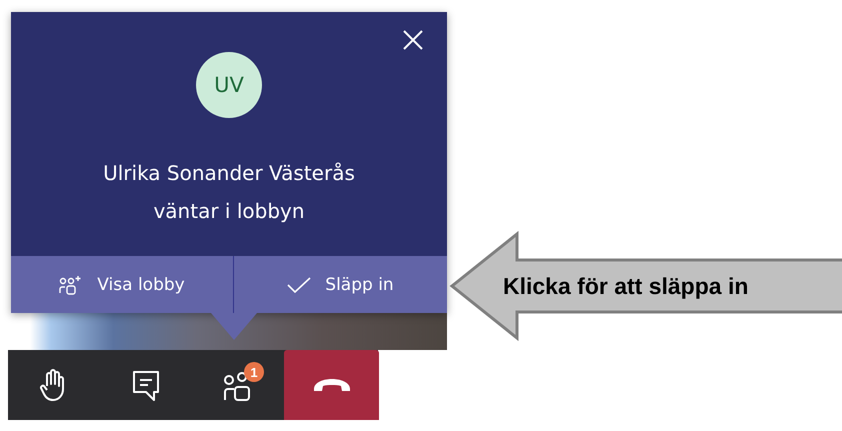 The width and height of the screenshot is (842, 431). I want to click on hang-up-button, so click(331, 385).